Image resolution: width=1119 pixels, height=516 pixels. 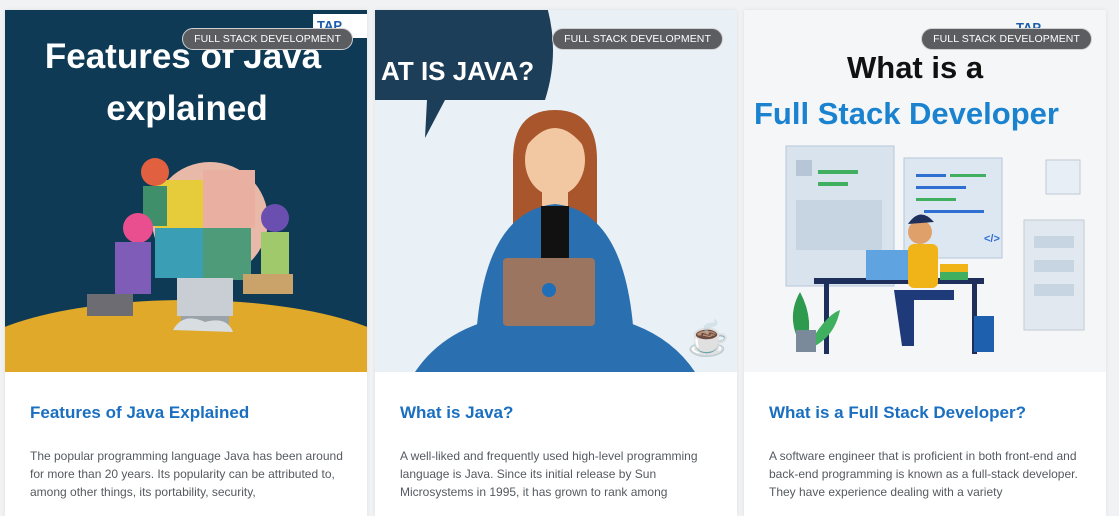 I want to click on card-title: What is a Full Stack Developer?, so click(x=897, y=413).